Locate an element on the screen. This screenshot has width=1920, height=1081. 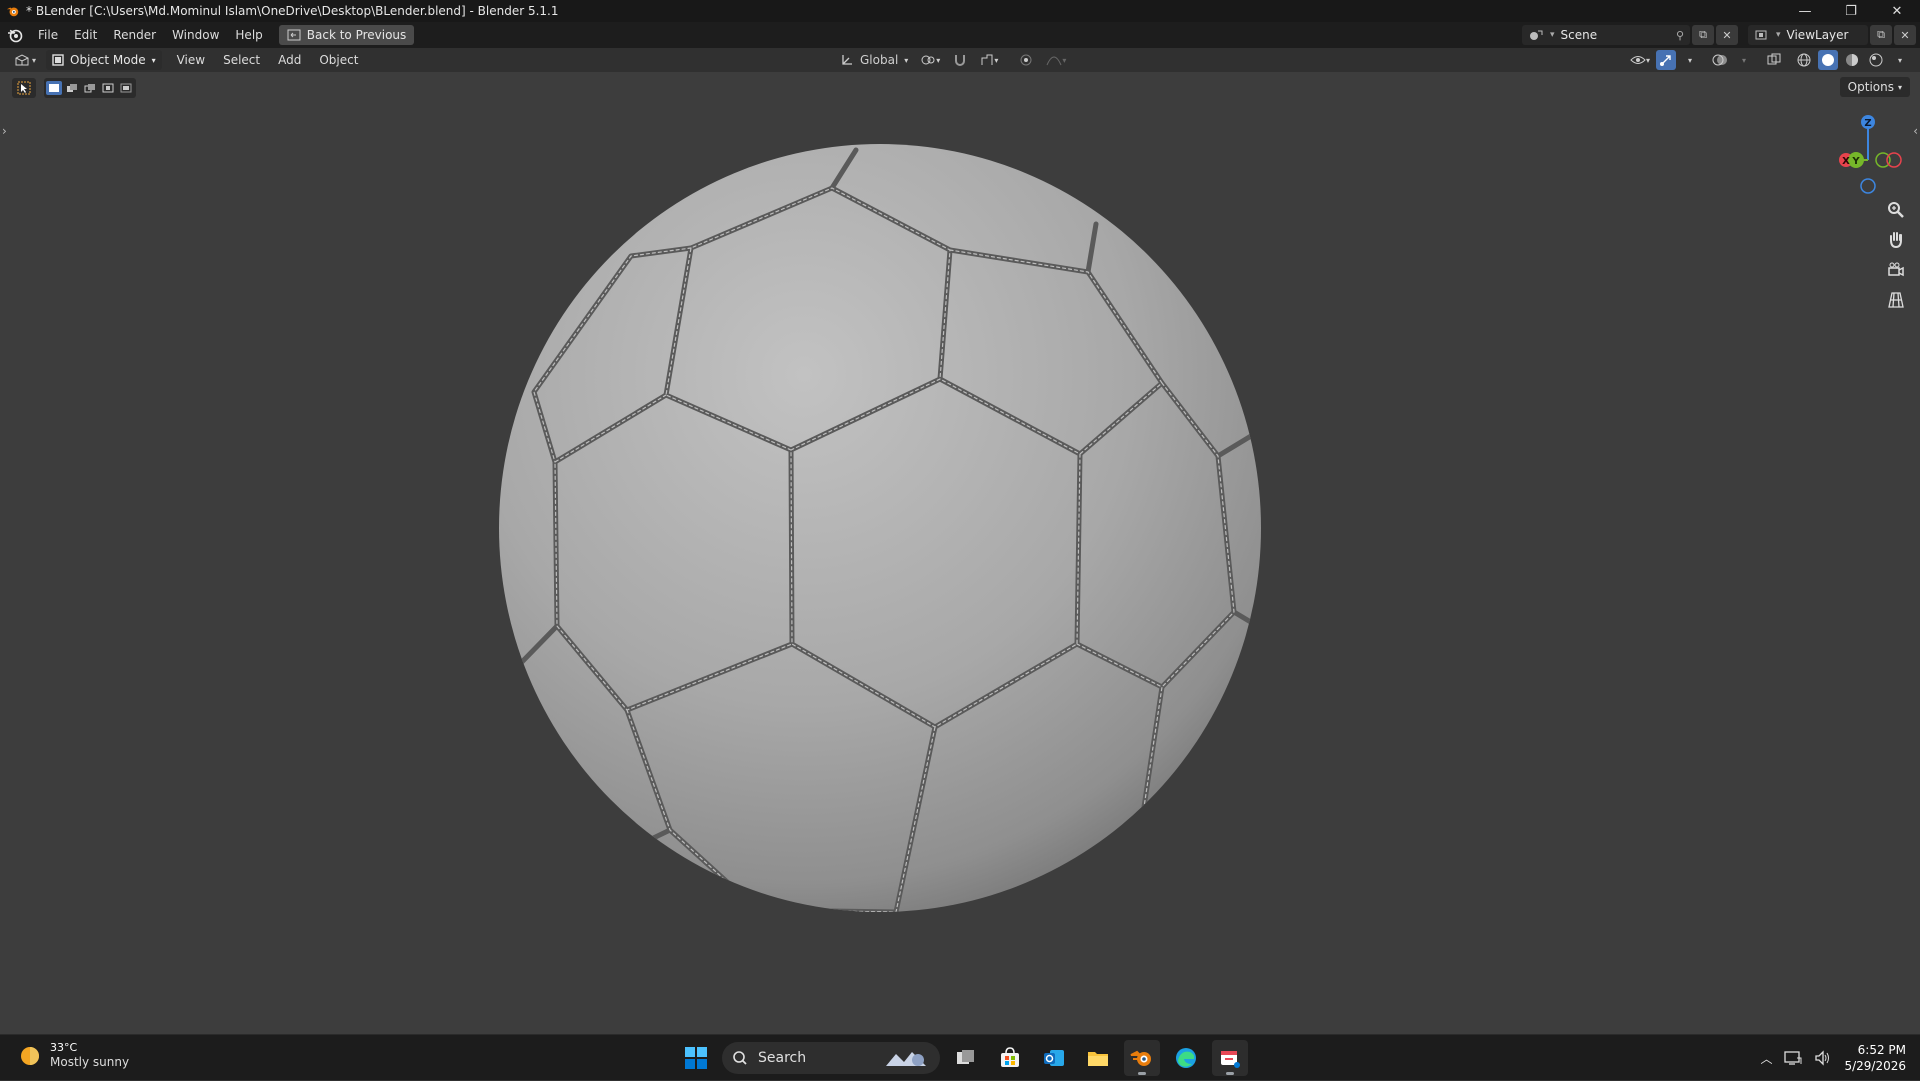
select-tool-button is located at coordinates (24, 88).